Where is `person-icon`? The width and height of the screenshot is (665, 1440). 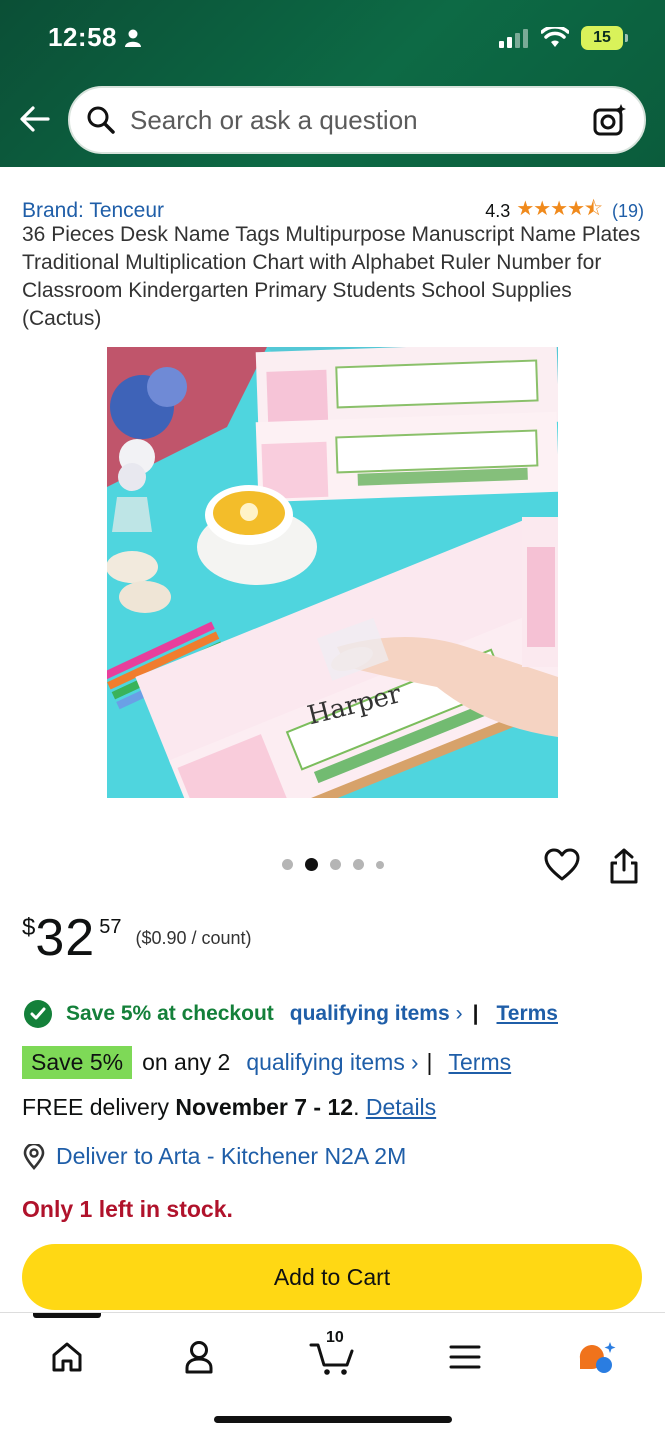 person-icon is located at coordinates (133, 38).